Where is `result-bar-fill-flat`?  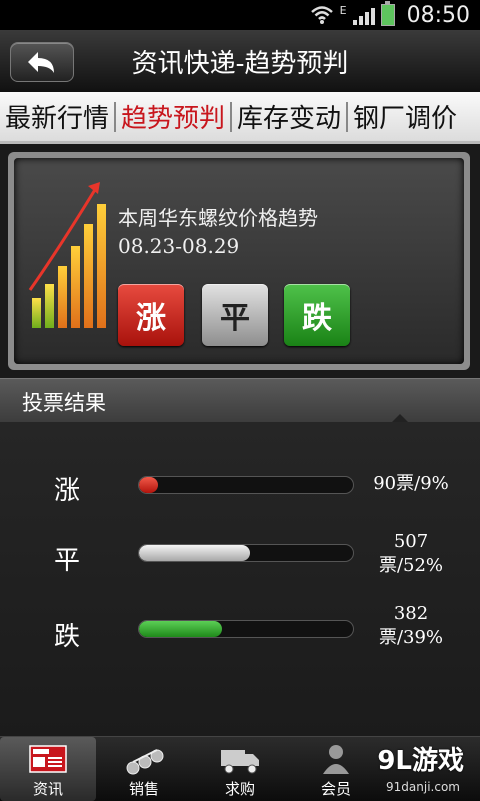
result-bar-fill-flat is located at coordinates (195, 553).